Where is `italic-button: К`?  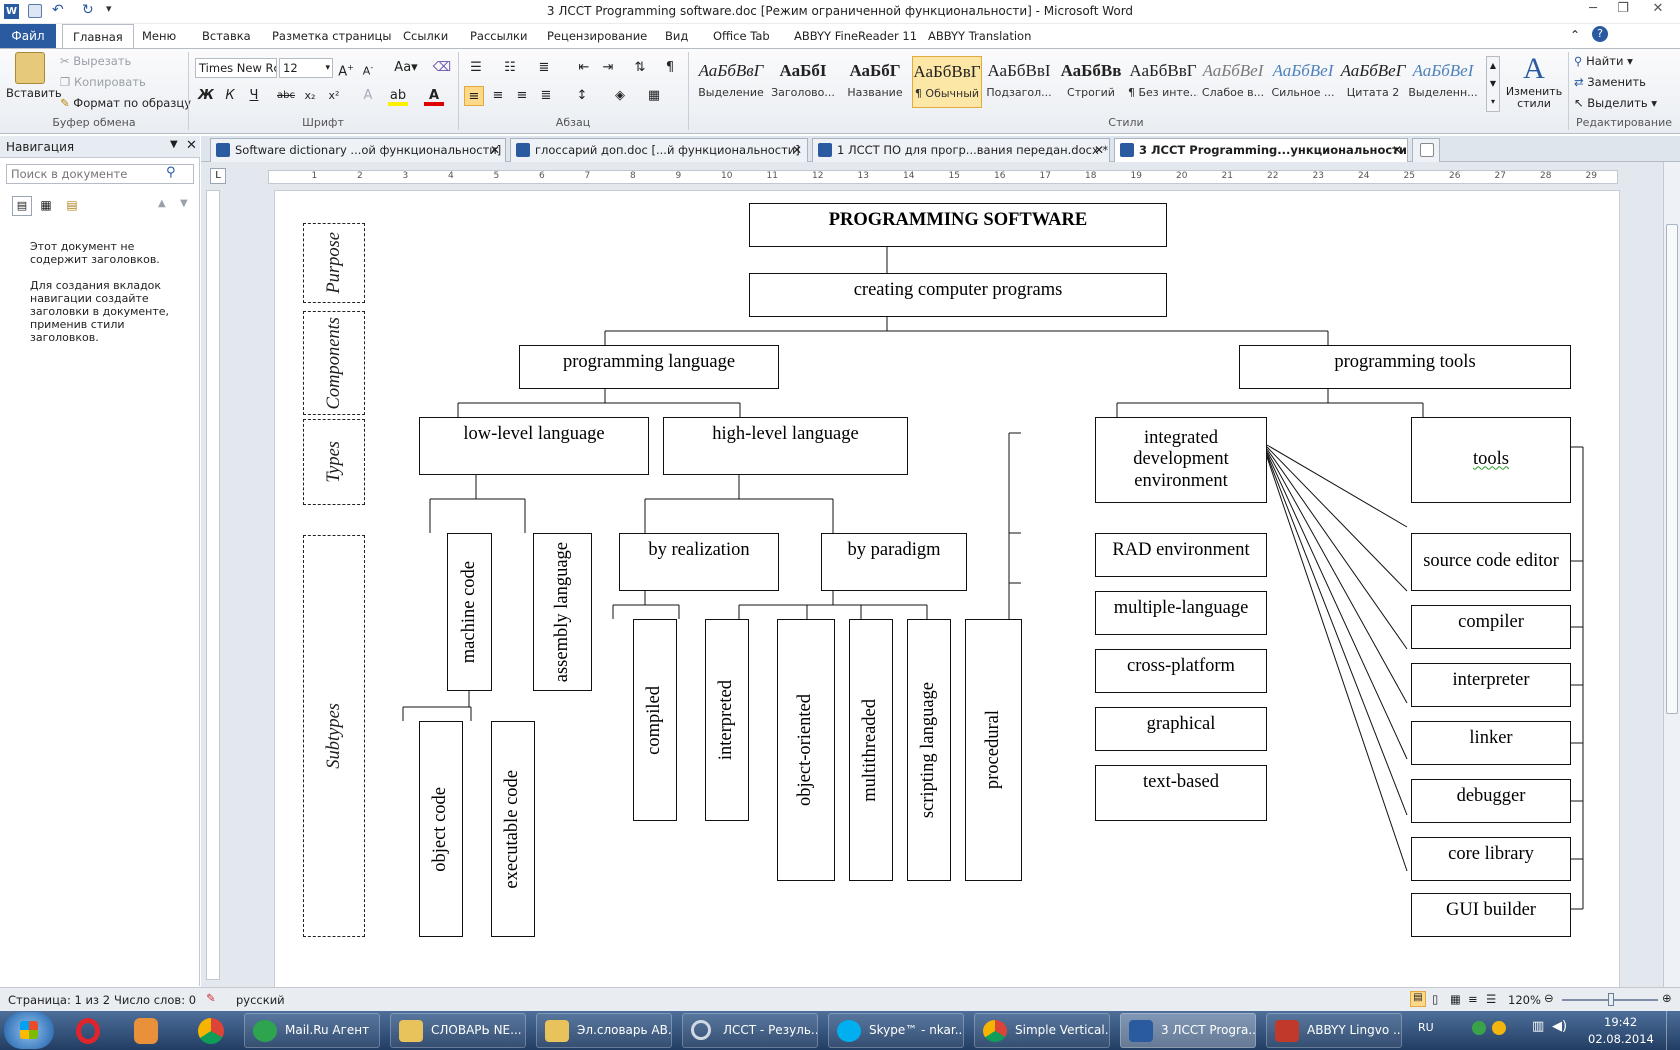
italic-button: К is located at coordinates (230, 96).